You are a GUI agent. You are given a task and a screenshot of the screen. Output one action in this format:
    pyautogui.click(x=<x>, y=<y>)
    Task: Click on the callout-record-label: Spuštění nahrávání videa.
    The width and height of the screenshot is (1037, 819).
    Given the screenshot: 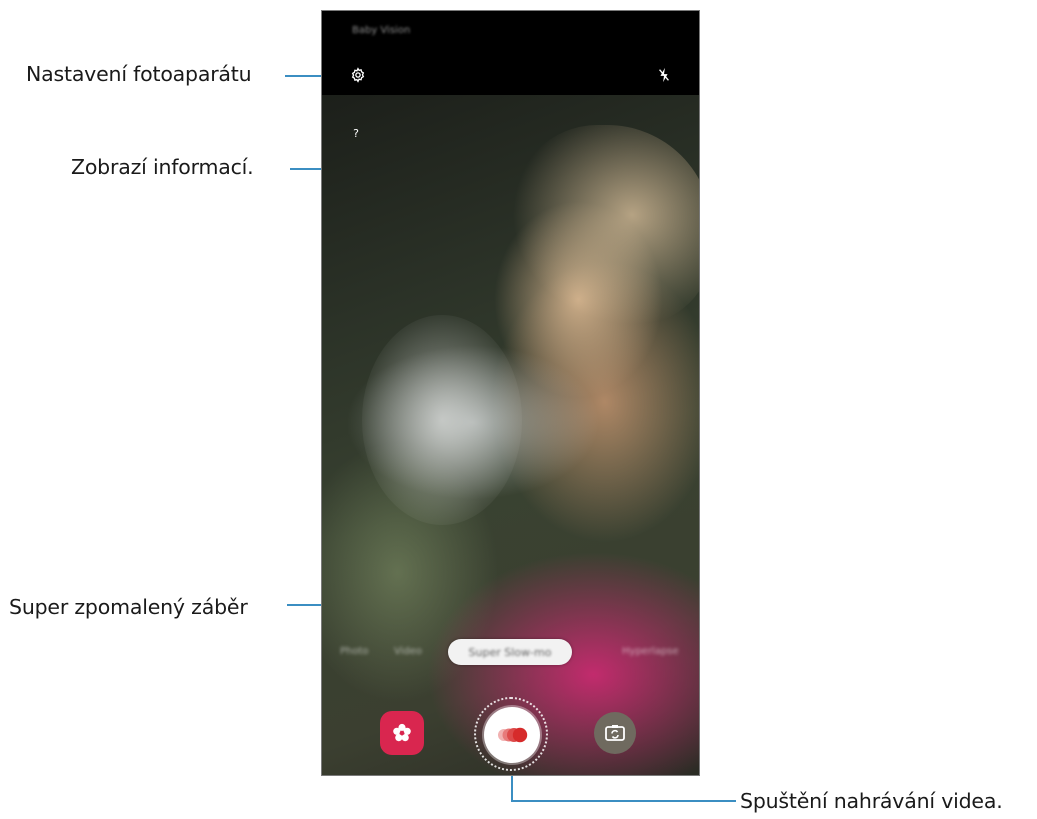 What is the action you would take?
    pyautogui.click(x=871, y=801)
    